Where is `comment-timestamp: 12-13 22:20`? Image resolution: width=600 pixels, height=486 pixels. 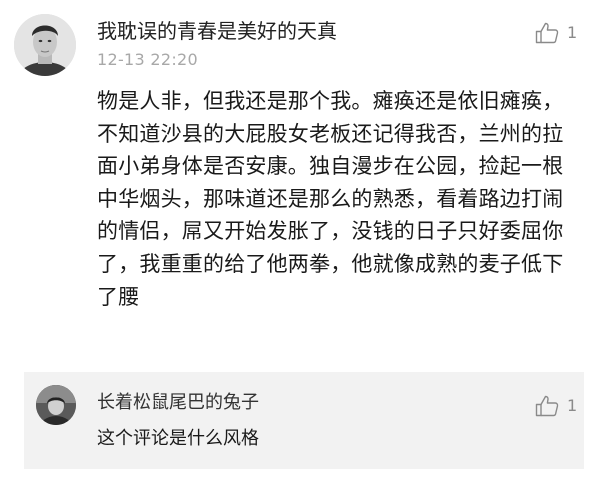 comment-timestamp: 12-13 22:20 is located at coordinates (147, 59).